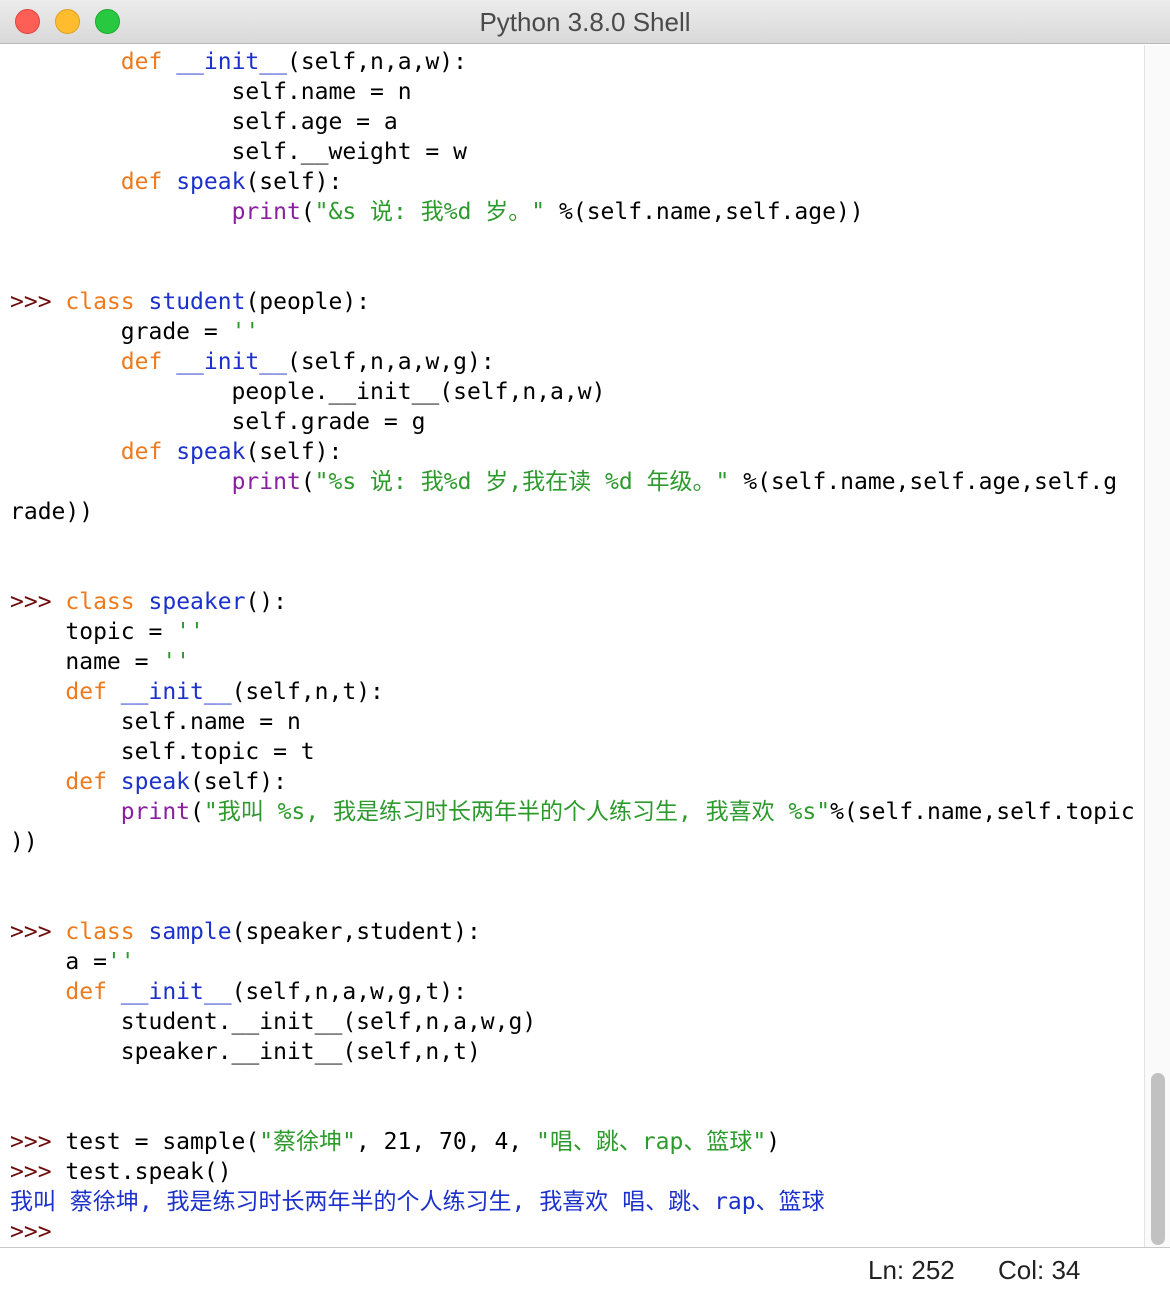  I want to click on shell-line: self.topic = t, so click(577, 752).